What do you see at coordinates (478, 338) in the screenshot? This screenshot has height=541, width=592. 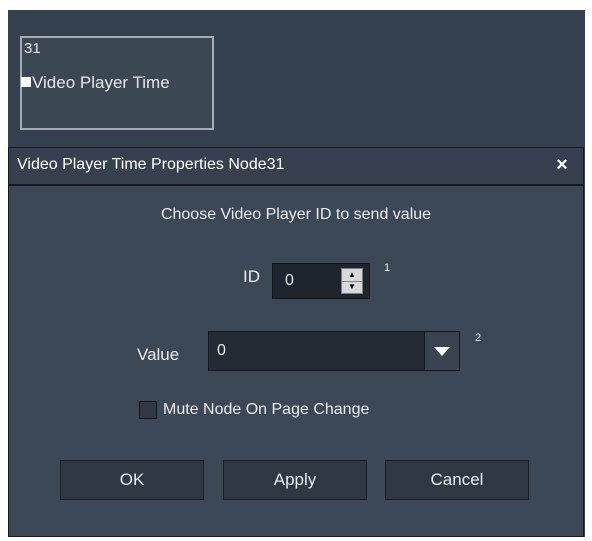 I see `value-footnote-marker: 2` at bounding box center [478, 338].